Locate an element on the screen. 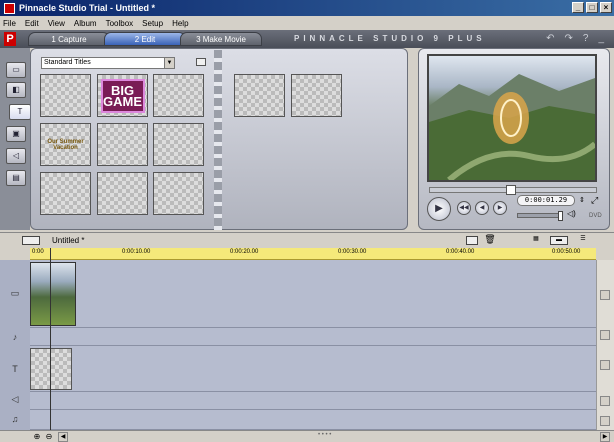 This screenshot has height=442, width=614. camcorder-controls-icon is located at coordinates (472, 240).